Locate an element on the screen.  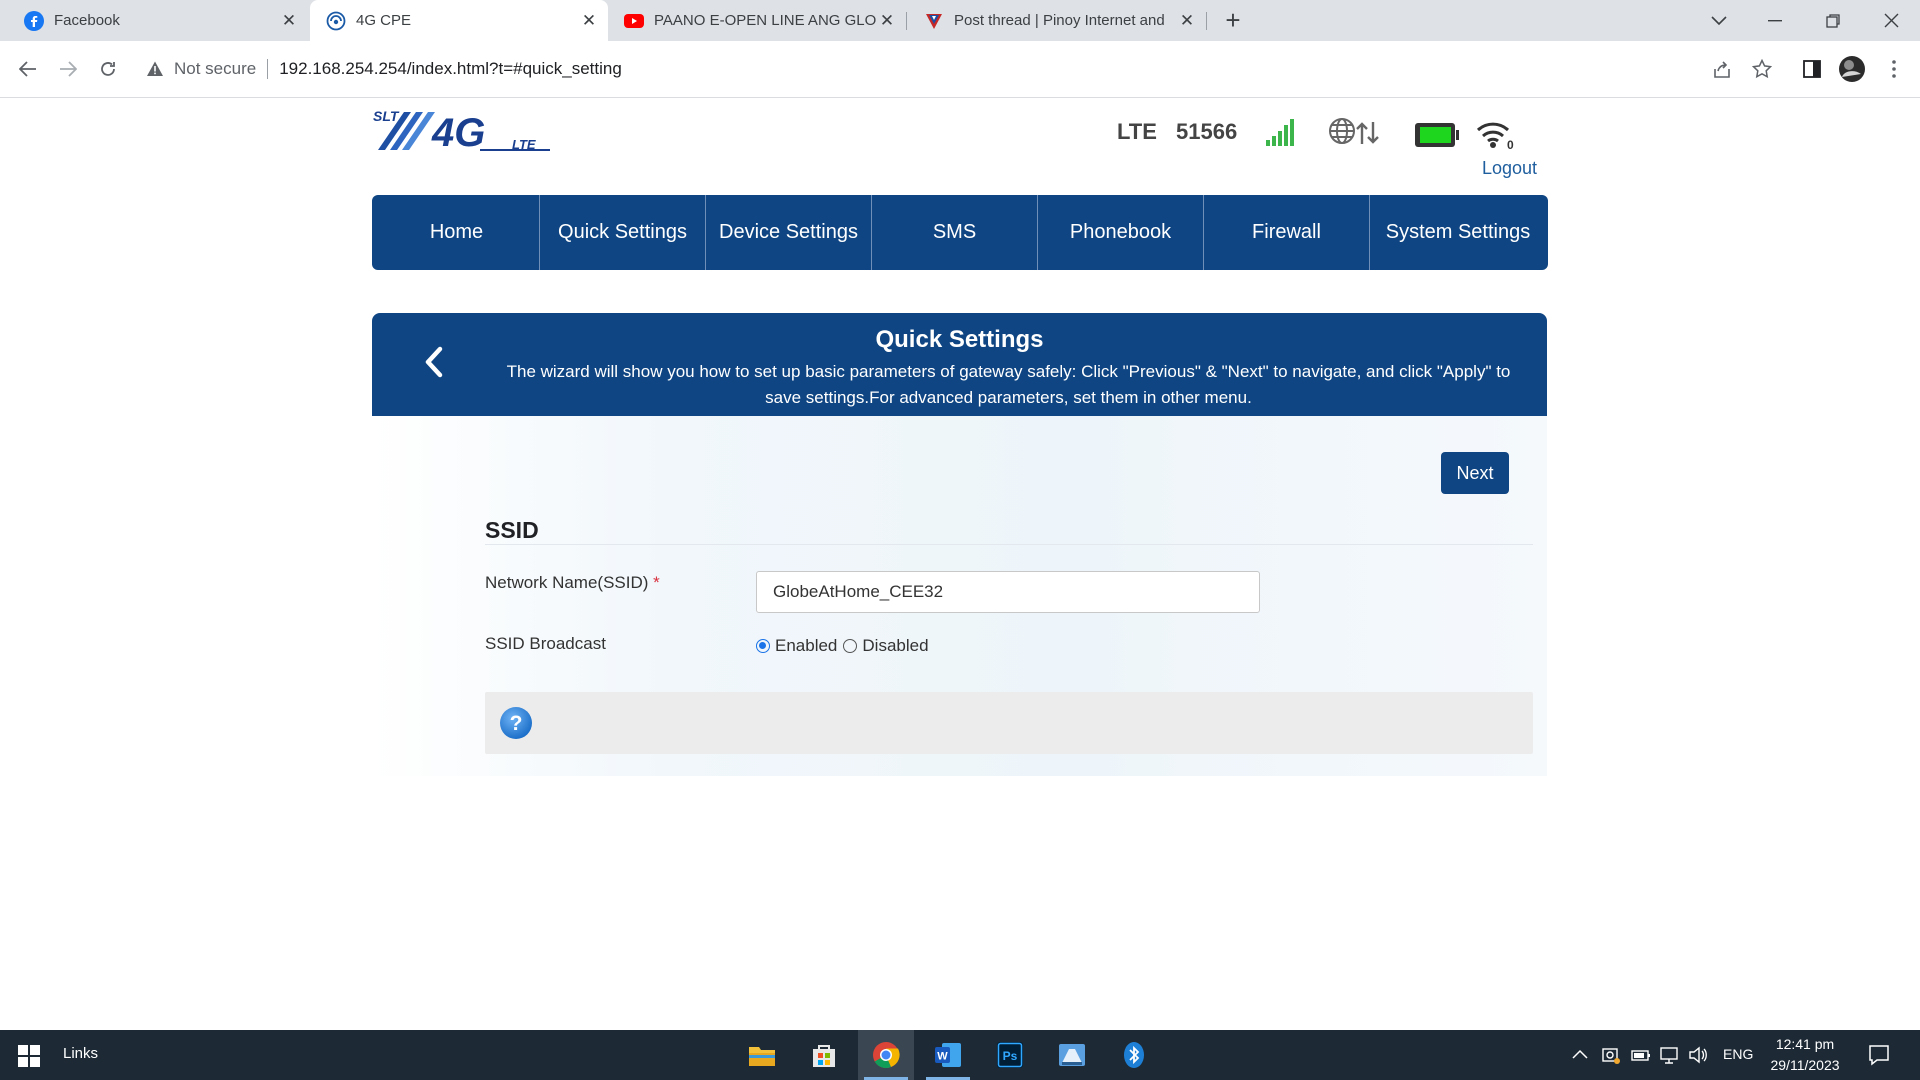
ssid-broadcast-options: Enabled Disabled is located at coordinates (842, 646).